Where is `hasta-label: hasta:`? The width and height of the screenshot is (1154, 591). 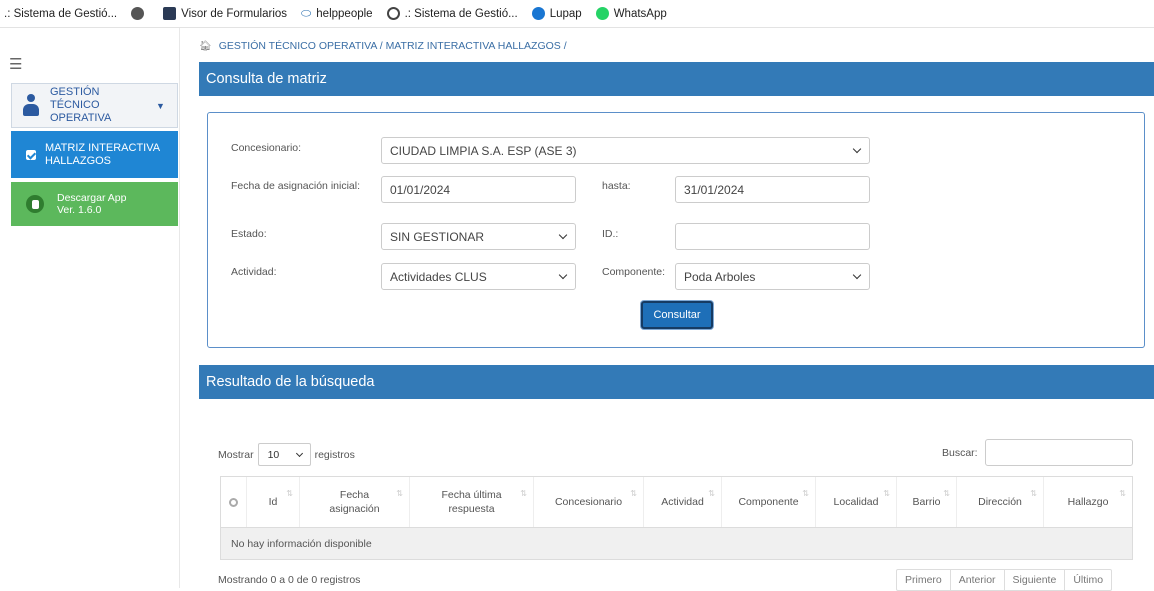
hasta-label: hasta: is located at coordinates (616, 186).